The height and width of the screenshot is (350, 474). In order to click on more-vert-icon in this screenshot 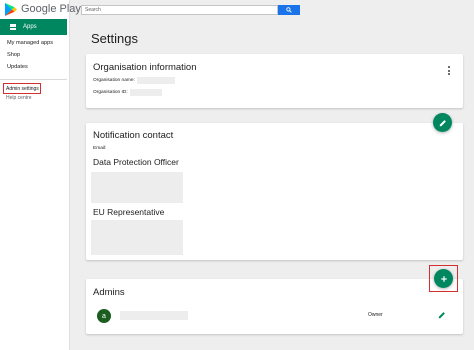, I will do `click(449, 70)`.